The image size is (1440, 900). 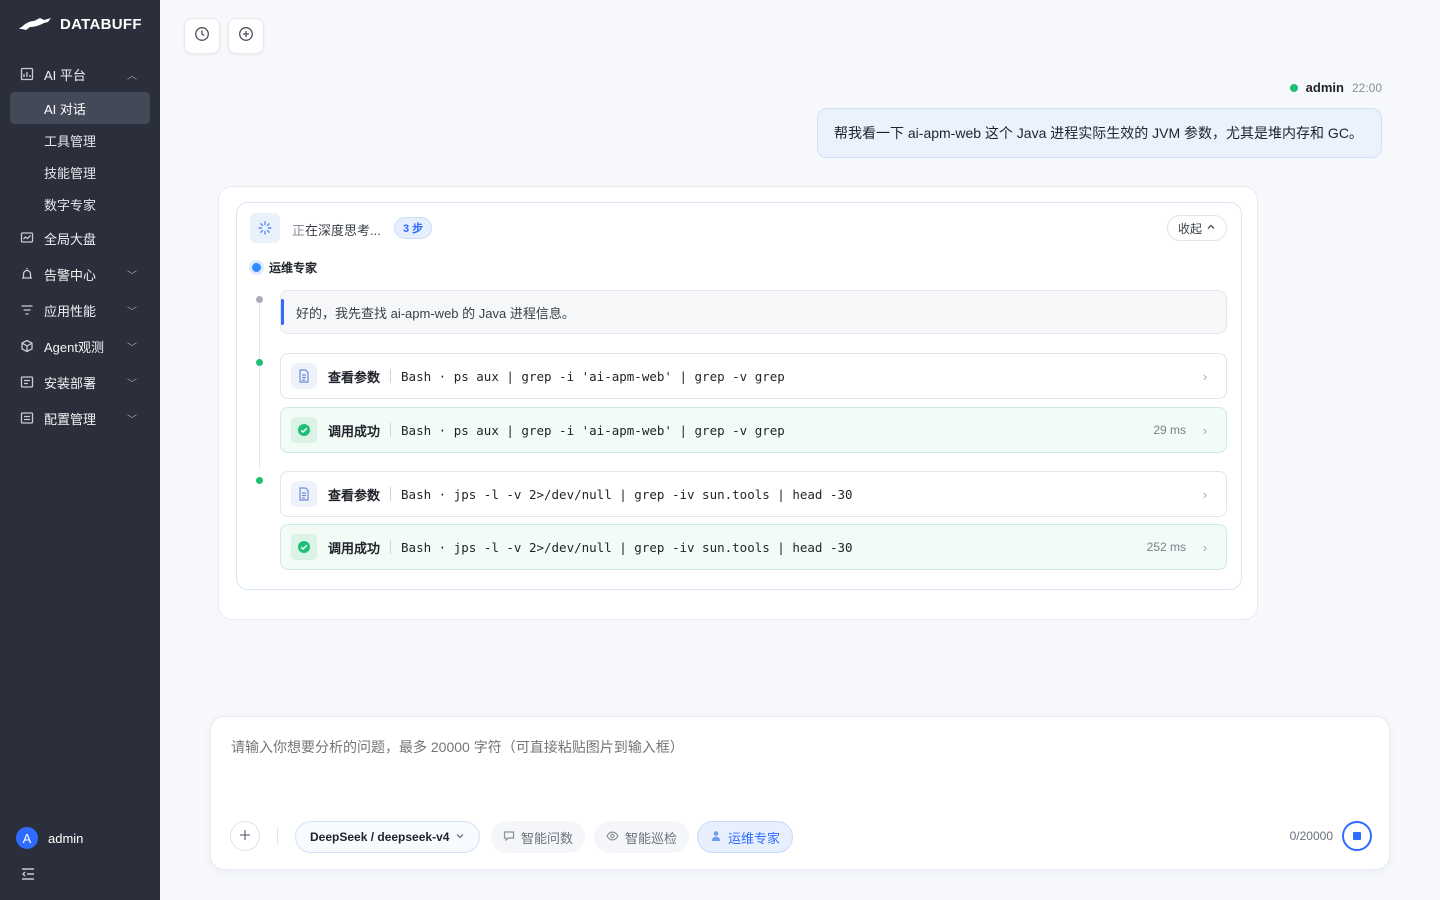 I want to click on ai-chart-icon, so click(x=27, y=74).